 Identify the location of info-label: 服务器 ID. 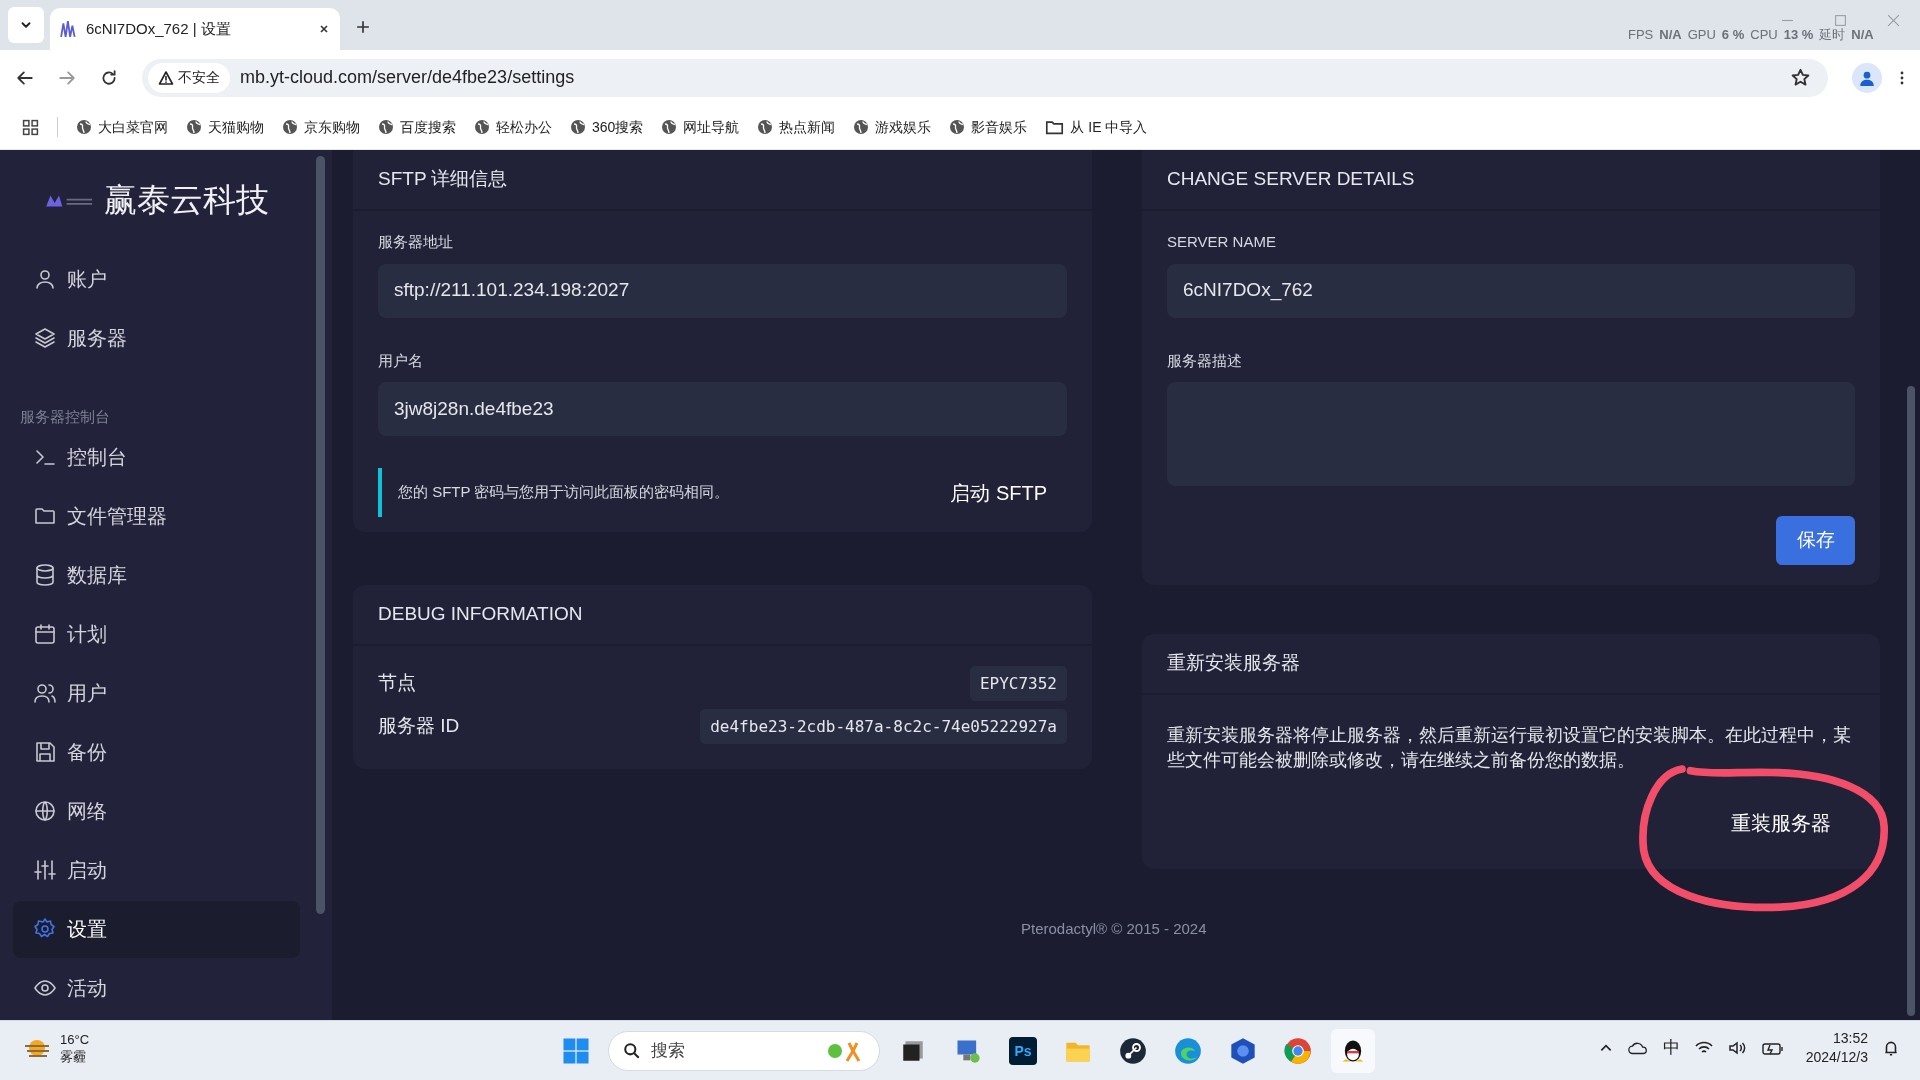
(419, 726).